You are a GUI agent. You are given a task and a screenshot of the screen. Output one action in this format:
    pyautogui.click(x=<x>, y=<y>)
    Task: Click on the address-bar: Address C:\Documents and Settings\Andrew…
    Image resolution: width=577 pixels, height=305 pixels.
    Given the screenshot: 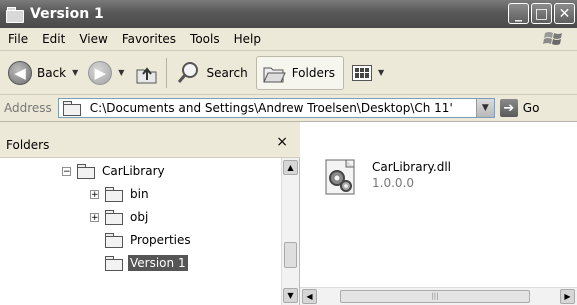 What is the action you would take?
    pyautogui.click(x=288, y=108)
    